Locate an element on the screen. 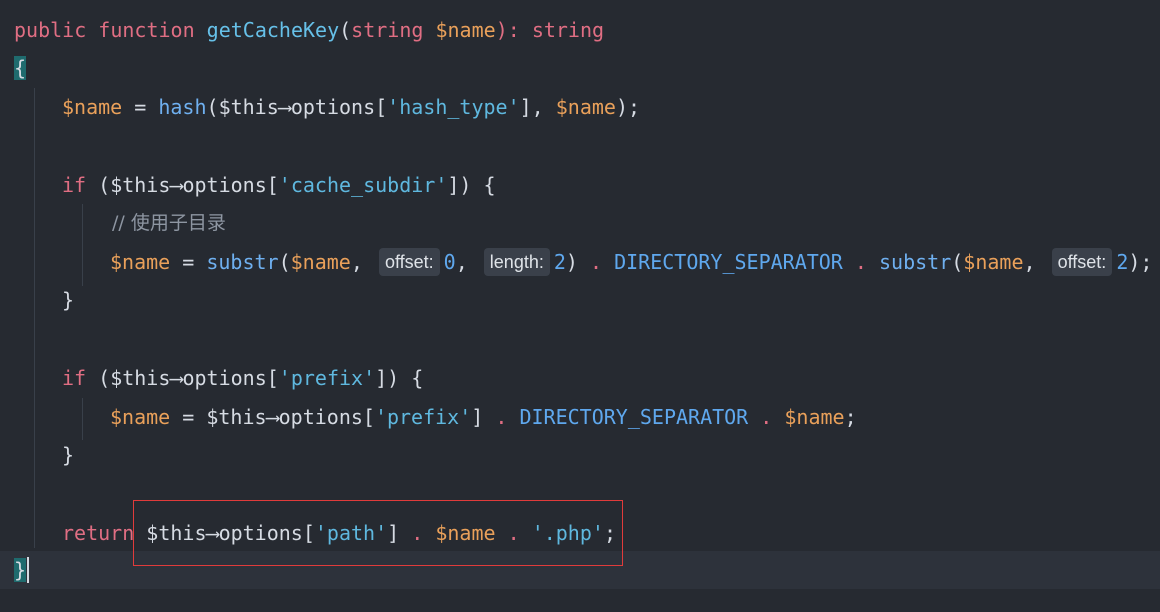  keyword-public: public is located at coordinates (50, 30).